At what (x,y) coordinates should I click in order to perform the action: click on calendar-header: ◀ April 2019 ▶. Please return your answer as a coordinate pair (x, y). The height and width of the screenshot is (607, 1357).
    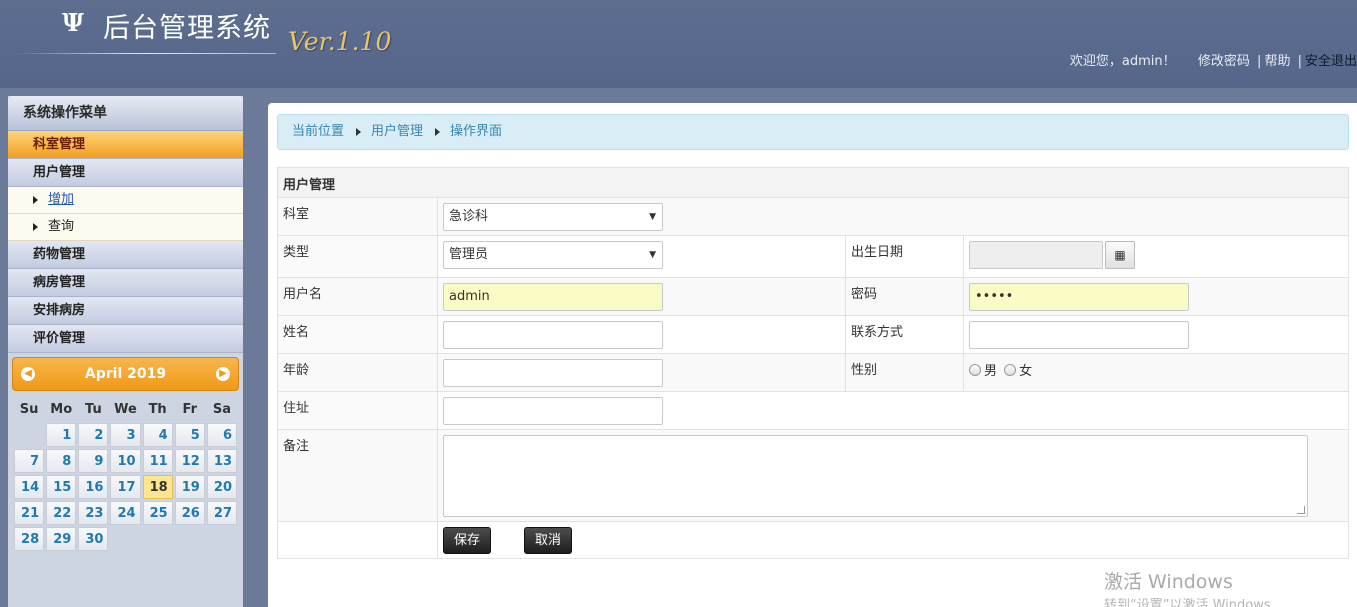
    Looking at the image, I should click on (125, 374).